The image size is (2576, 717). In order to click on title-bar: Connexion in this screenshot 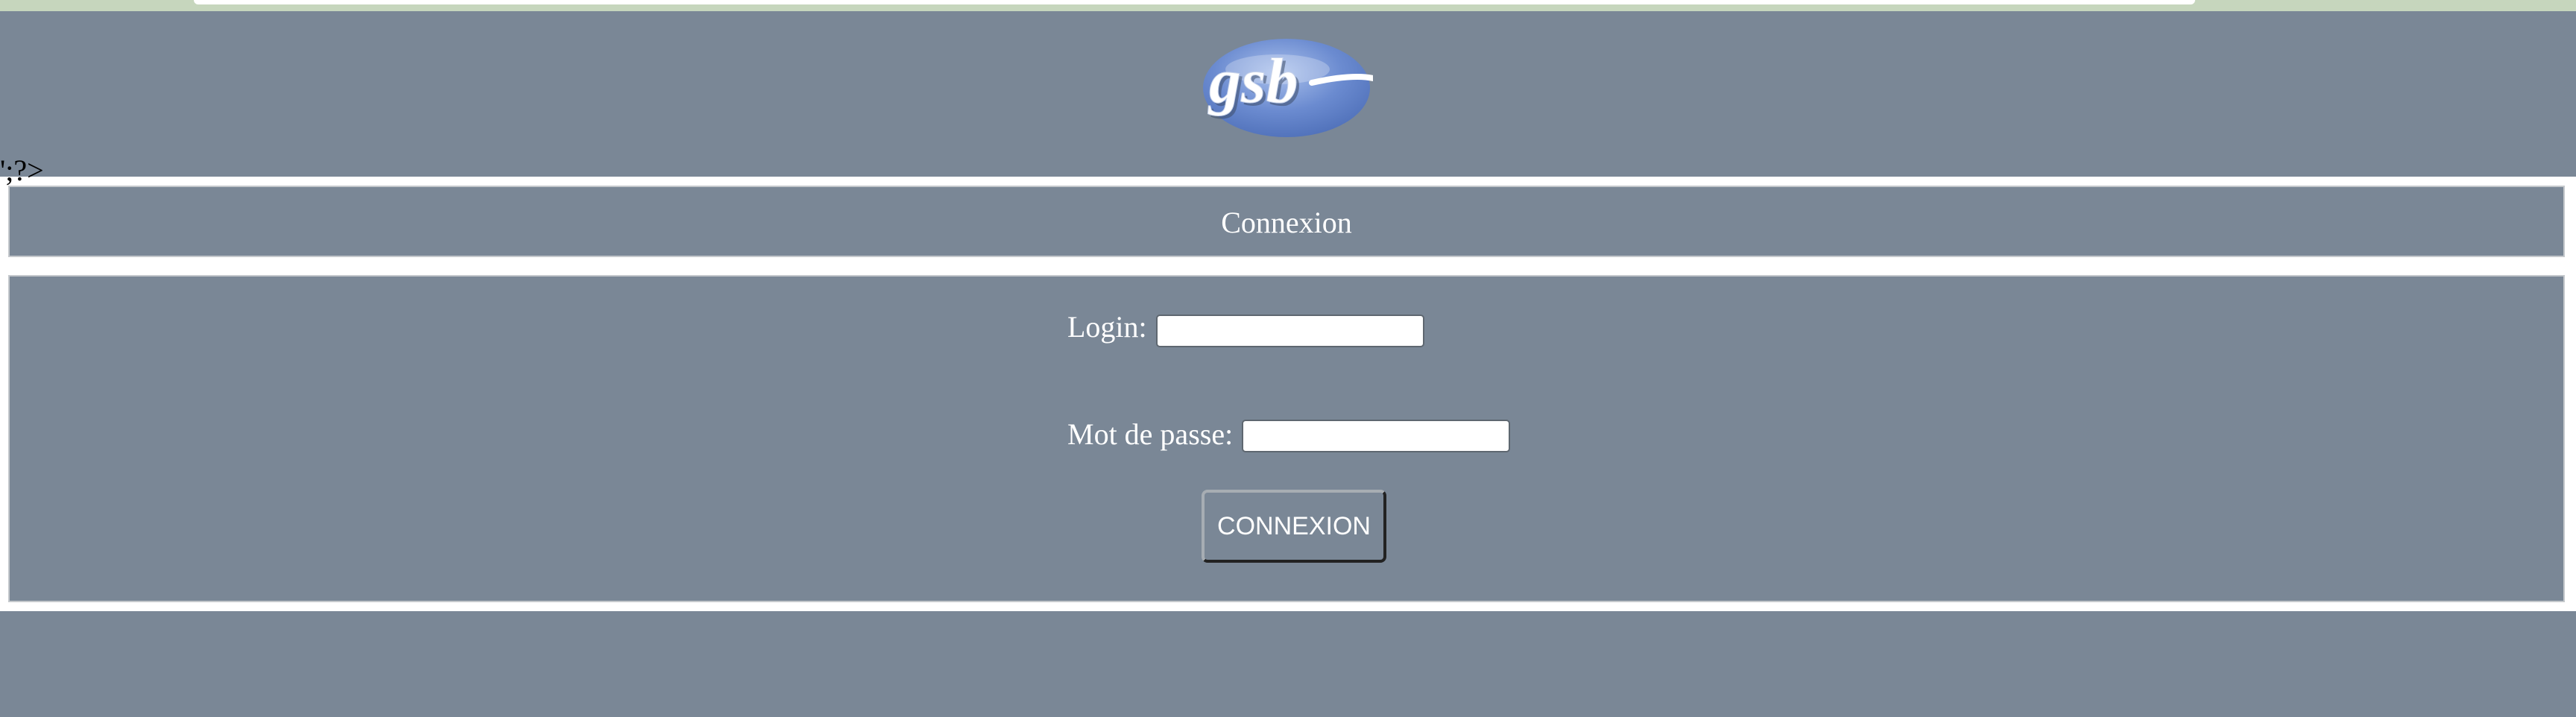, I will do `click(1286, 222)`.